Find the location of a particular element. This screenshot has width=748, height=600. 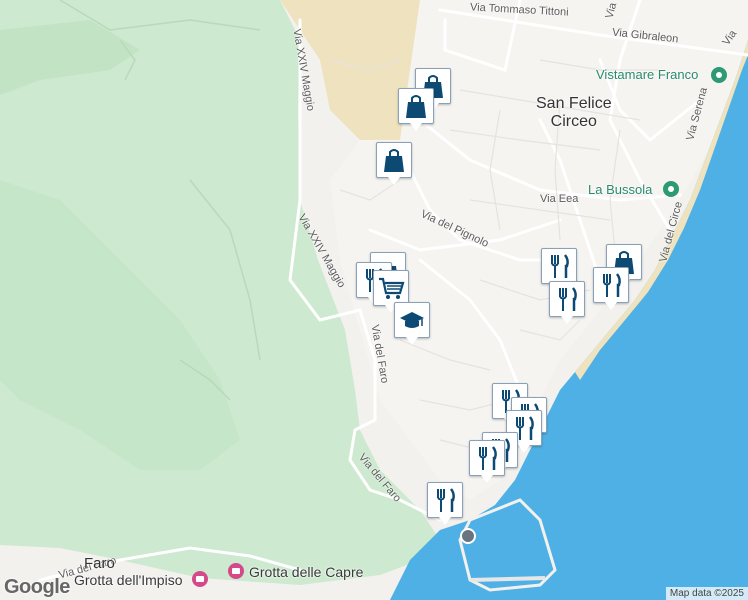

place-label-faro: Faro is located at coordinates (99, 563).